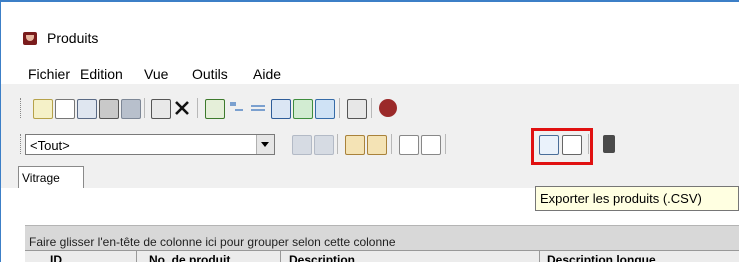 This screenshot has width=739, height=262. Describe the element at coordinates (409, 145) in the screenshot. I see `import-icon` at that location.